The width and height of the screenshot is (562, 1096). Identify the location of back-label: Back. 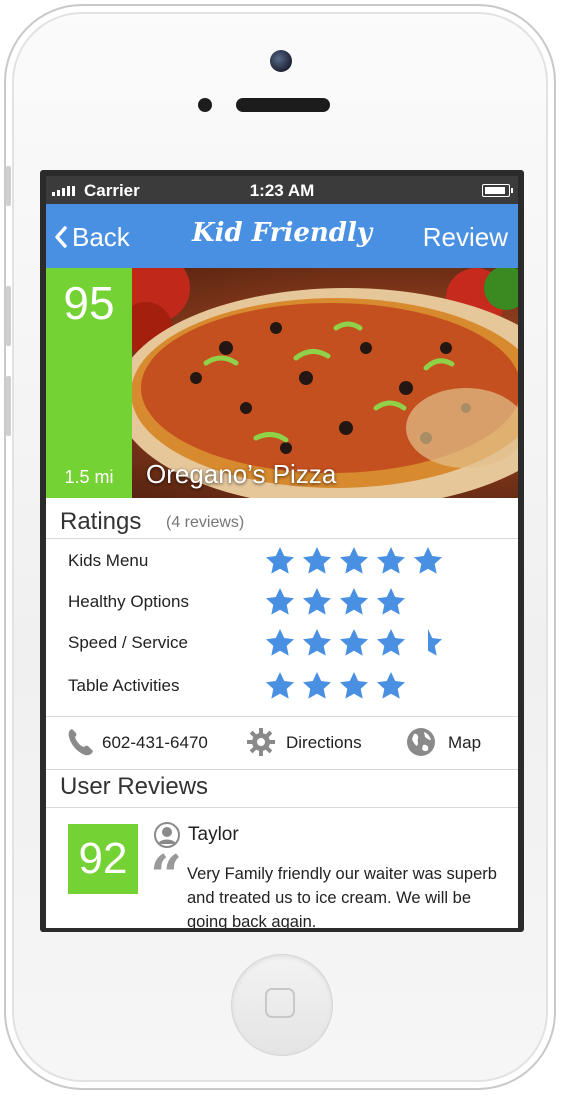
(101, 237).